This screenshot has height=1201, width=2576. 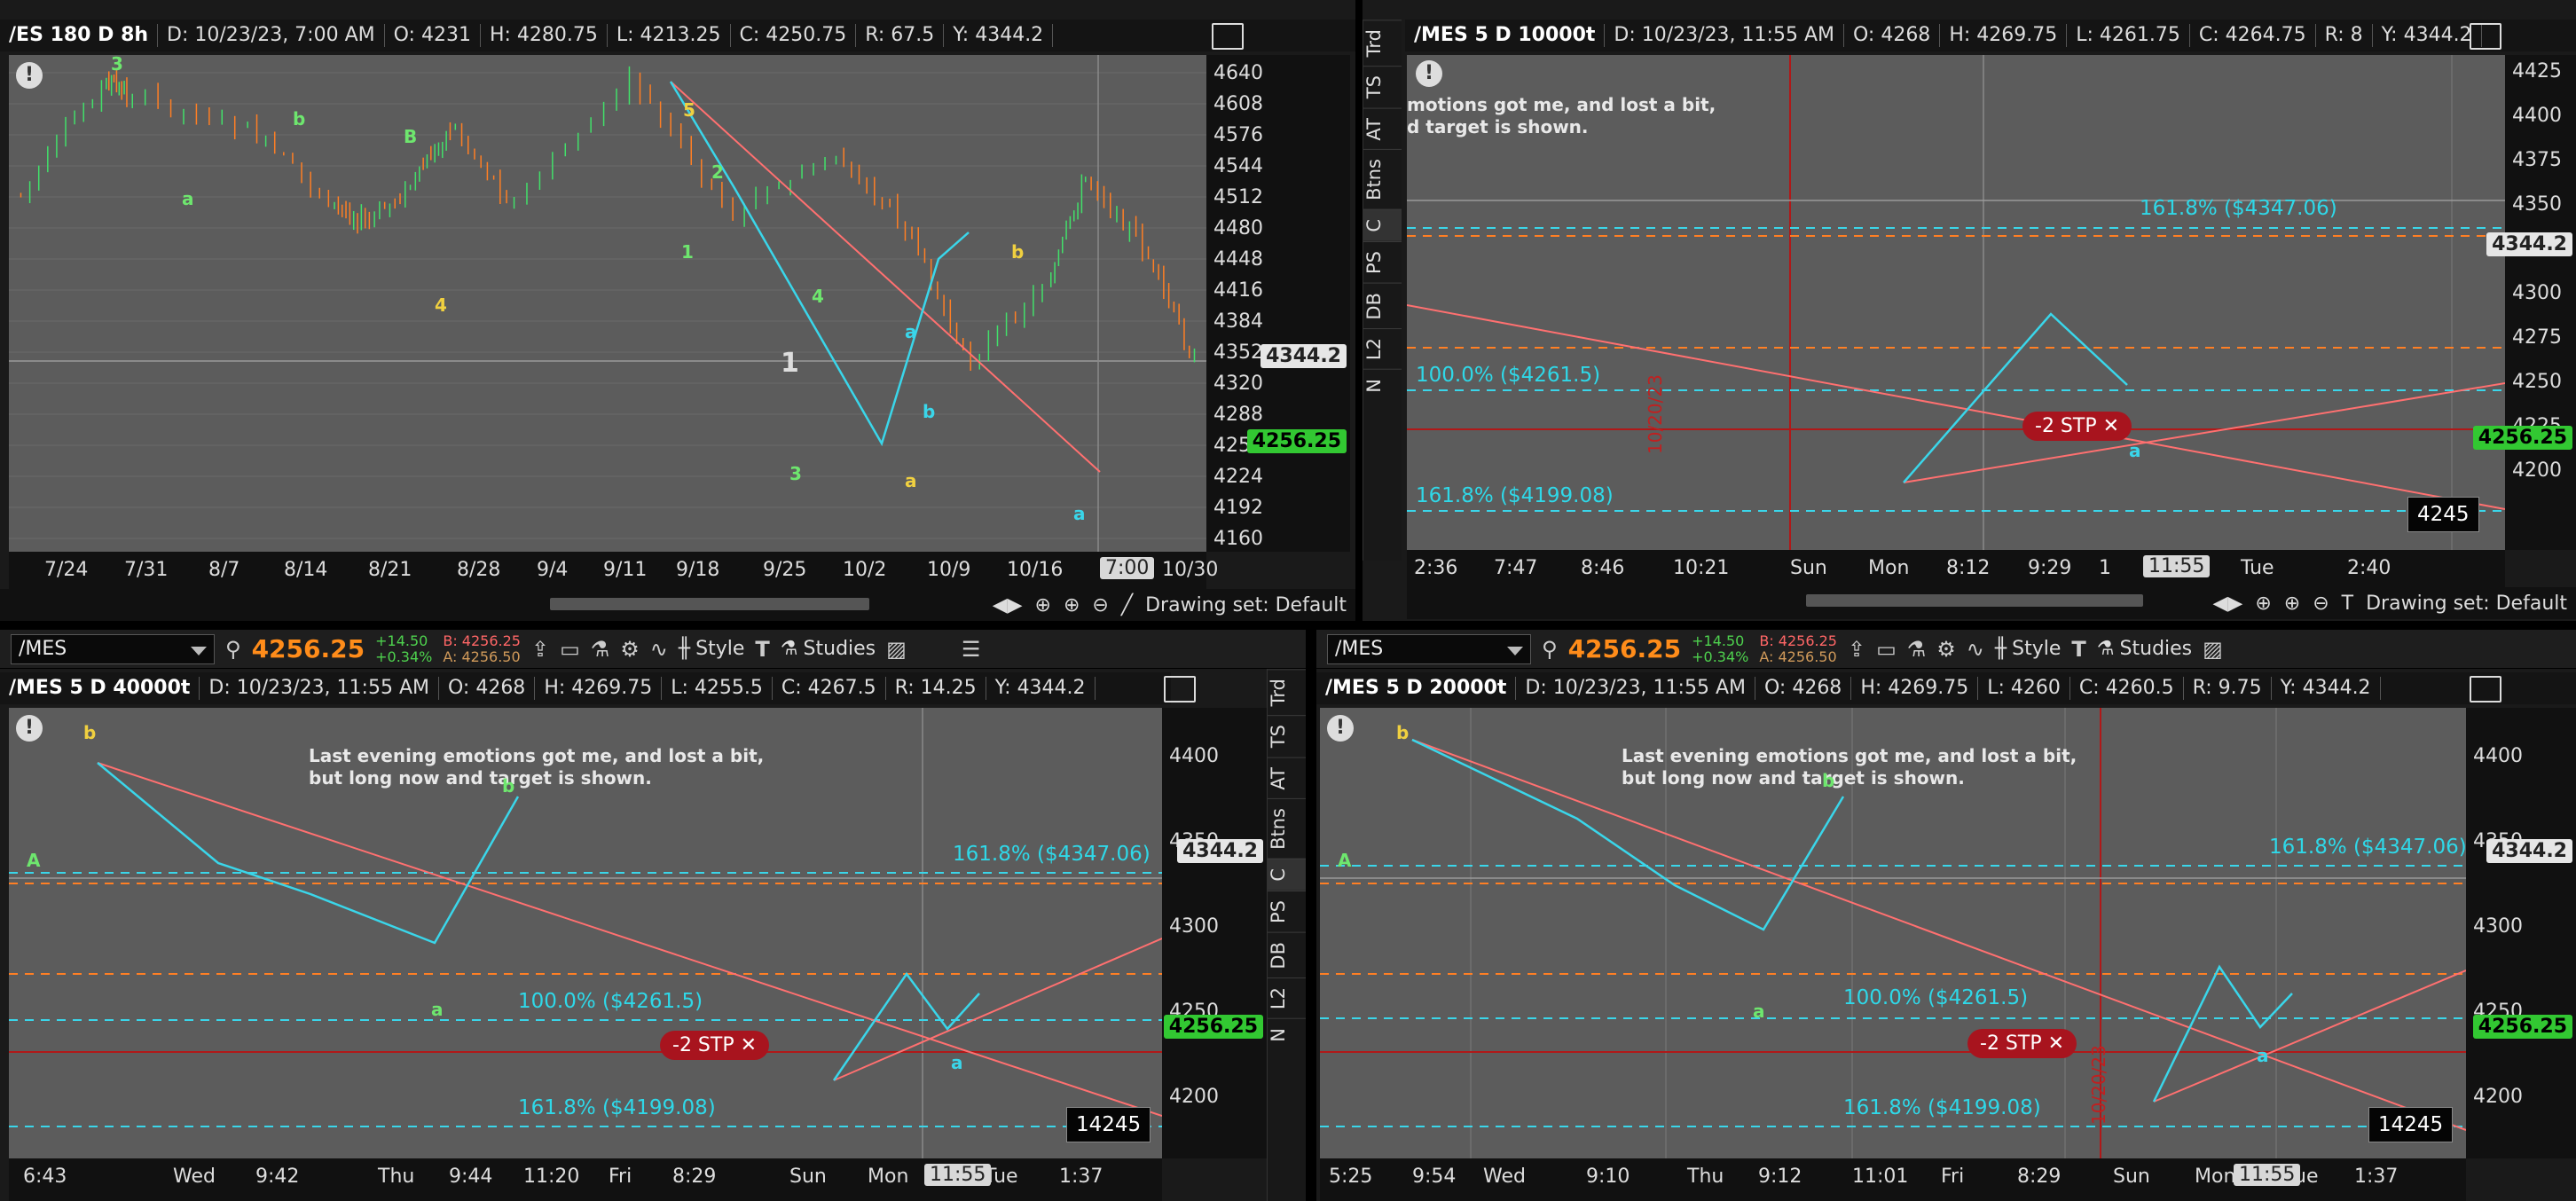 What do you see at coordinates (629, 939) in the screenshot?
I see `trend-line` at bounding box center [629, 939].